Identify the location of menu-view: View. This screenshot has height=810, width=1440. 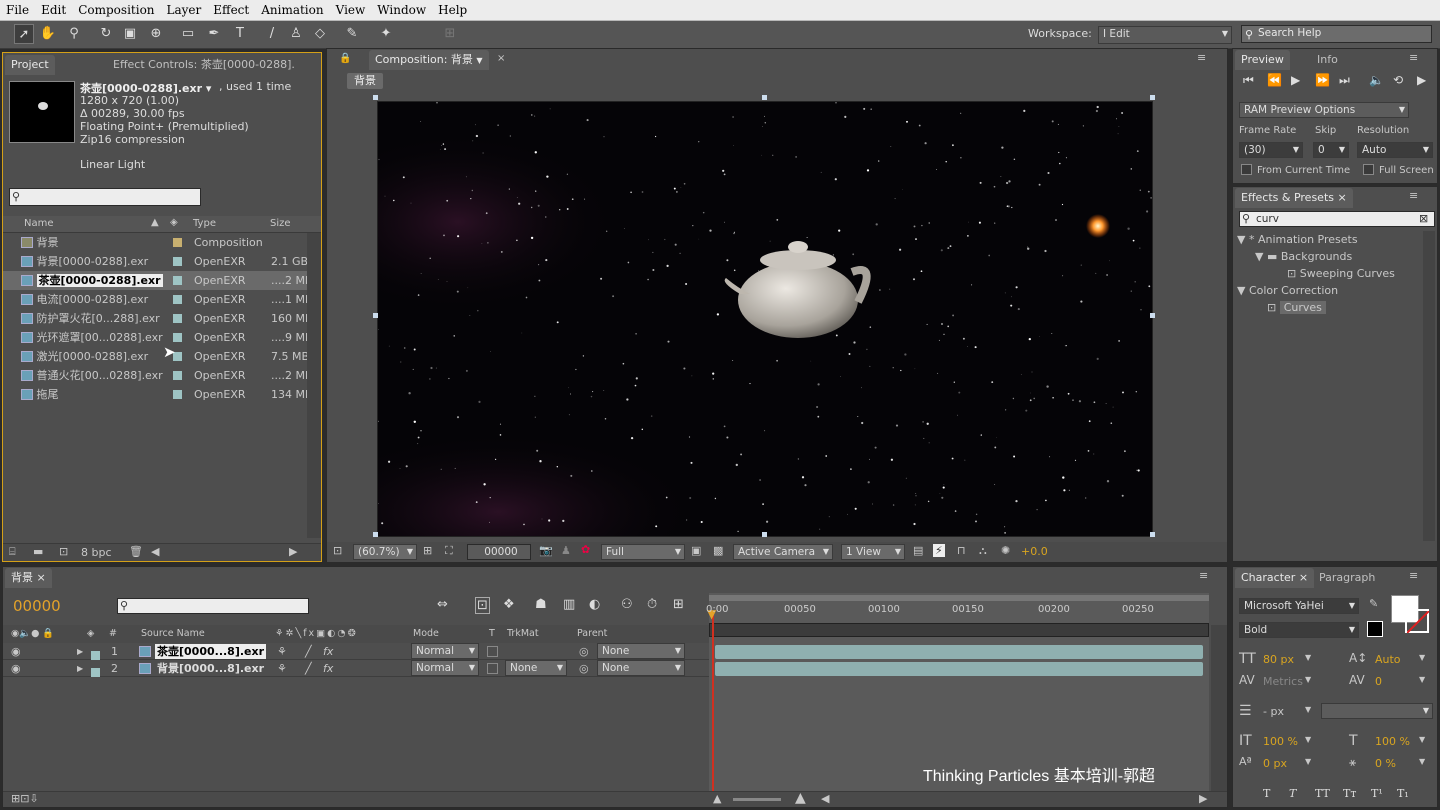
(351, 10).